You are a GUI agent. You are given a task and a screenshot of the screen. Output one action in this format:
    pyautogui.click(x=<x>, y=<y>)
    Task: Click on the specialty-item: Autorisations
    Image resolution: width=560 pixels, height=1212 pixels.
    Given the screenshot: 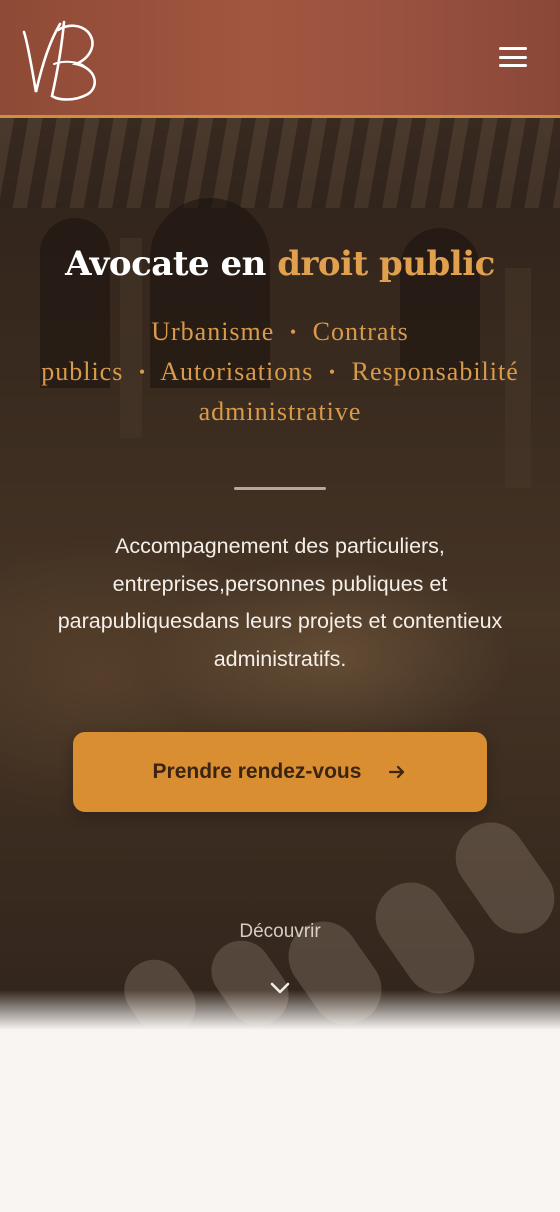 What is the action you would take?
    pyautogui.click(x=237, y=371)
    